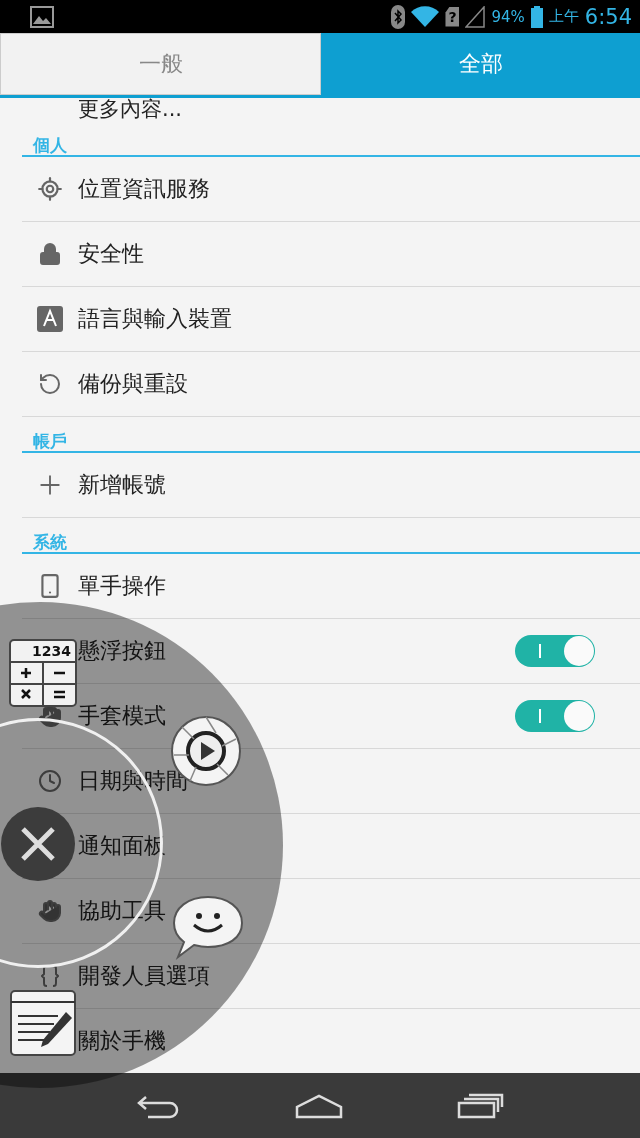 This screenshot has height=1138, width=640. I want to click on recent-apps-icon, so click(480, 1105).